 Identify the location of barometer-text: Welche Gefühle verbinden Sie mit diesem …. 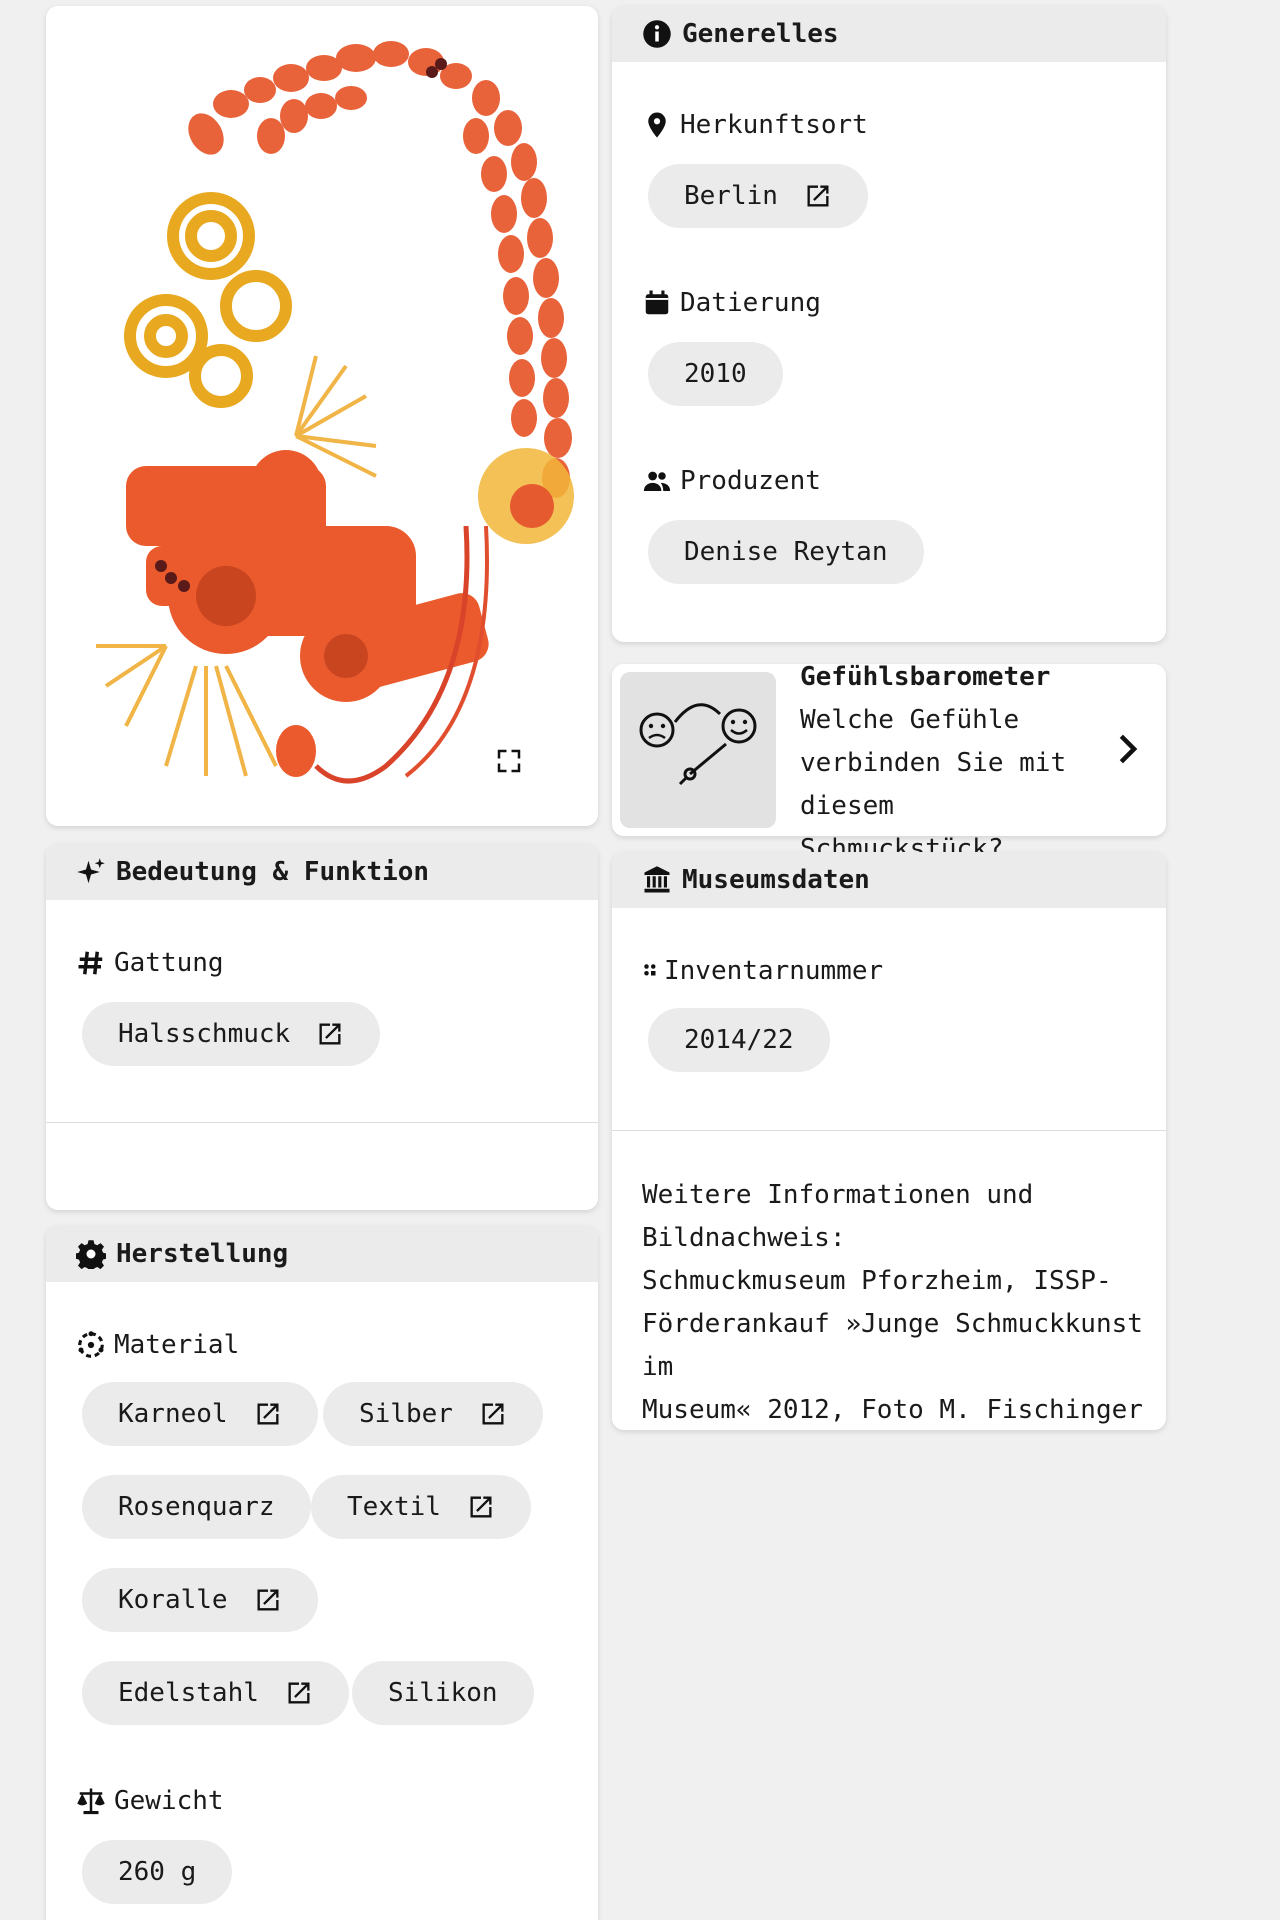
(933, 784).